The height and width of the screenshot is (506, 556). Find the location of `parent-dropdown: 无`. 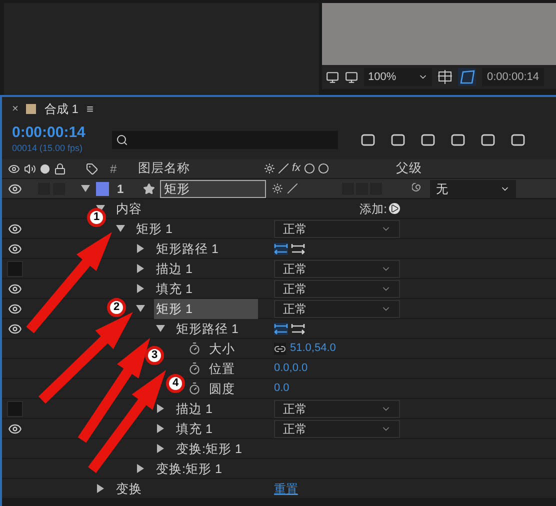

parent-dropdown: 无 is located at coordinates (473, 189).